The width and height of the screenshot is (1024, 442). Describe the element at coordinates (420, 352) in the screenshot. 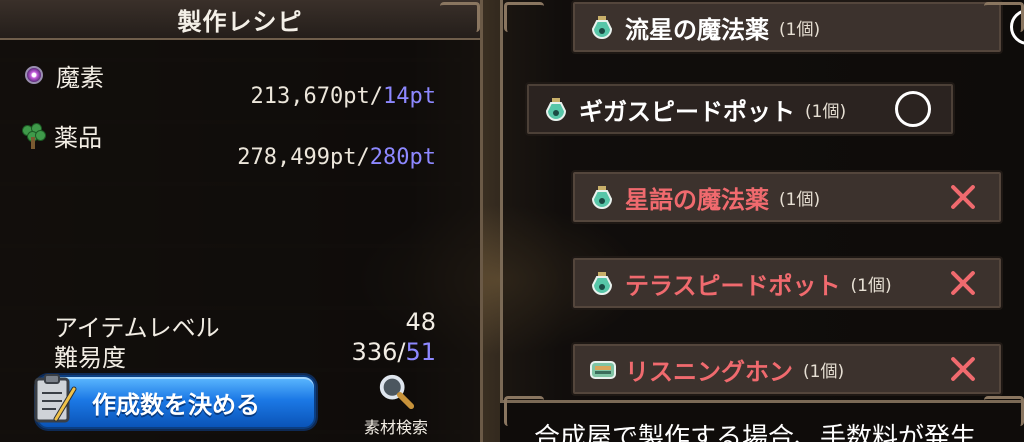

I see `difficulty-max: 51` at that location.